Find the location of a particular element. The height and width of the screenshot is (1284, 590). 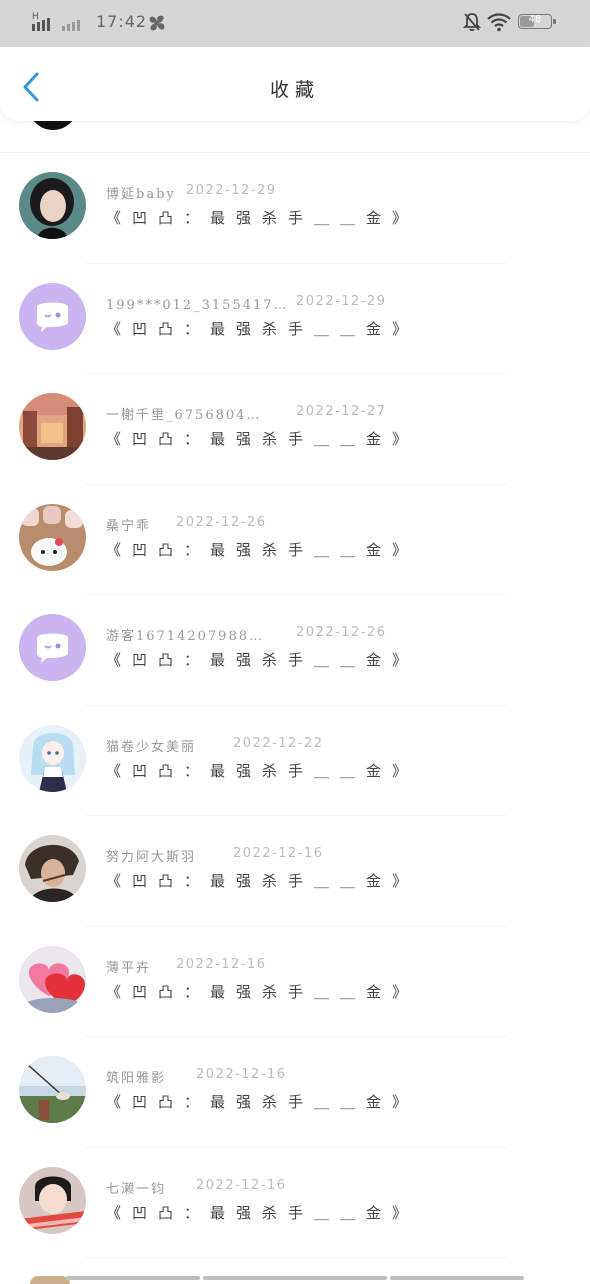

user-name: 筑阳雅影 is located at coordinates (136, 1078).